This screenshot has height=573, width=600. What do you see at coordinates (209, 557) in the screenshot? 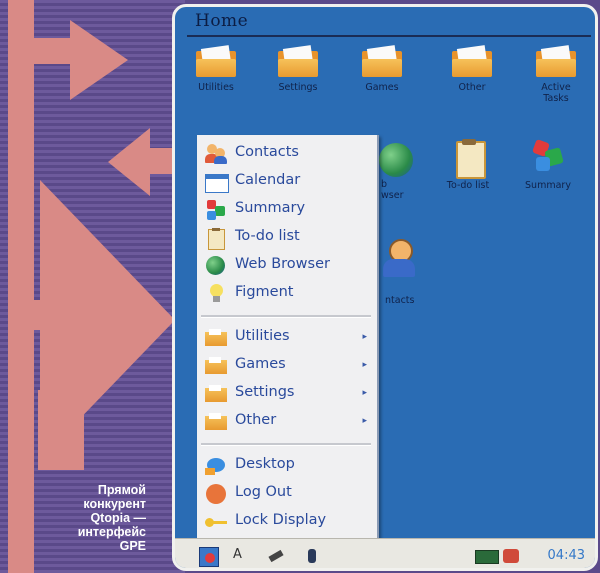
I see `start-menu-icon` at bounding box center [209, 557].